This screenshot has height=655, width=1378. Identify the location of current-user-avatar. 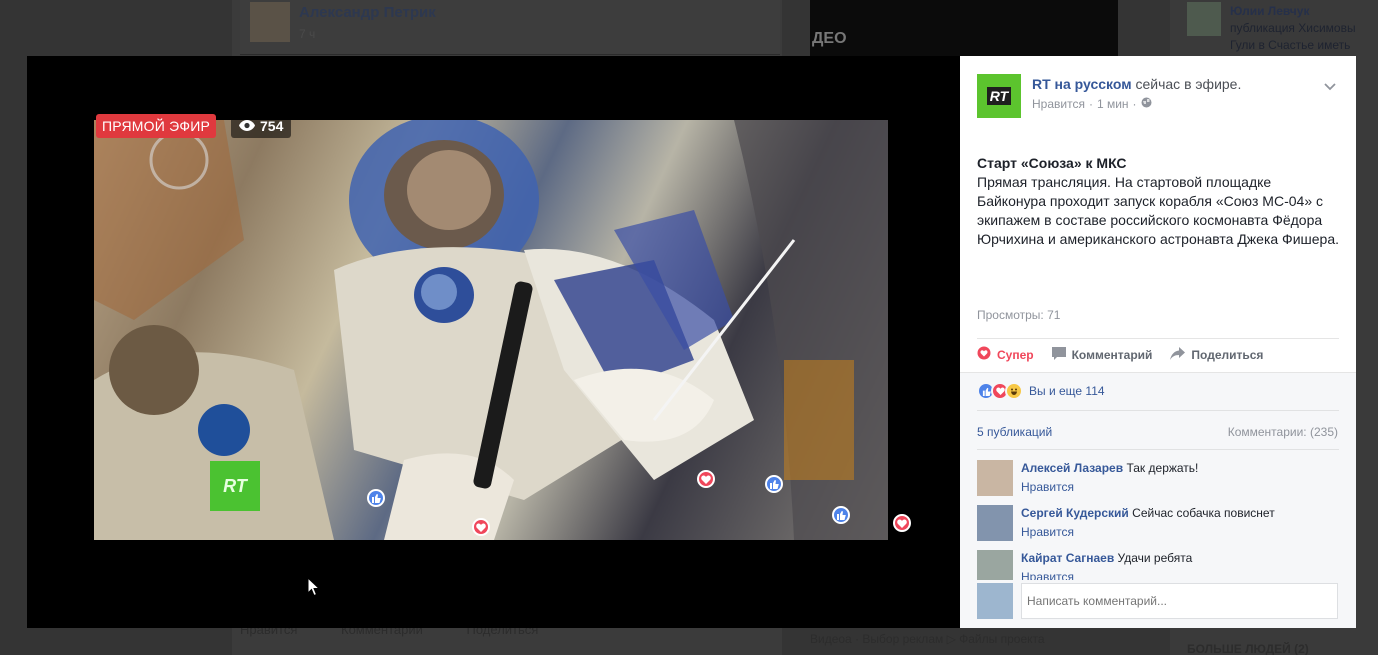
(995, 601).